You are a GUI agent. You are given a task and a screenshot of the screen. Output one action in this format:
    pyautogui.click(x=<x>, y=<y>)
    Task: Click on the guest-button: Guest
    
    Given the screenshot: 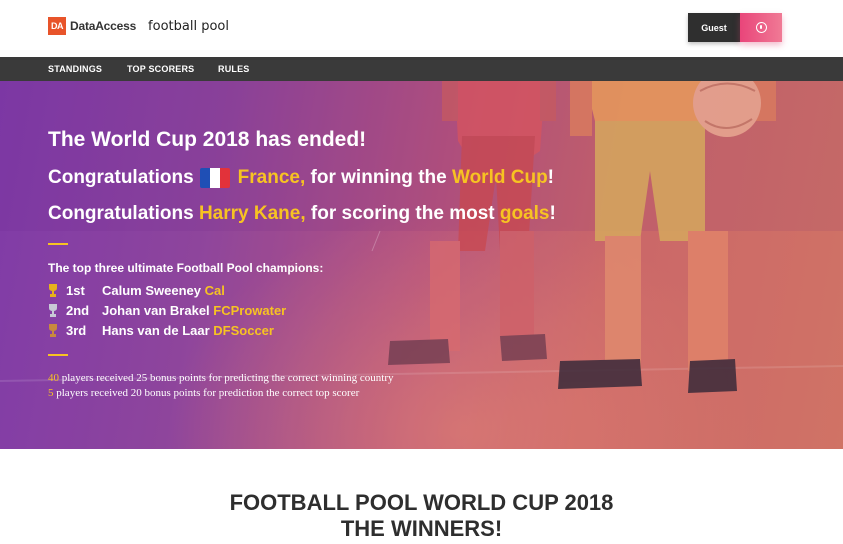 What is the action you would take?
    pyautogui.click(x=714, y=27)
    